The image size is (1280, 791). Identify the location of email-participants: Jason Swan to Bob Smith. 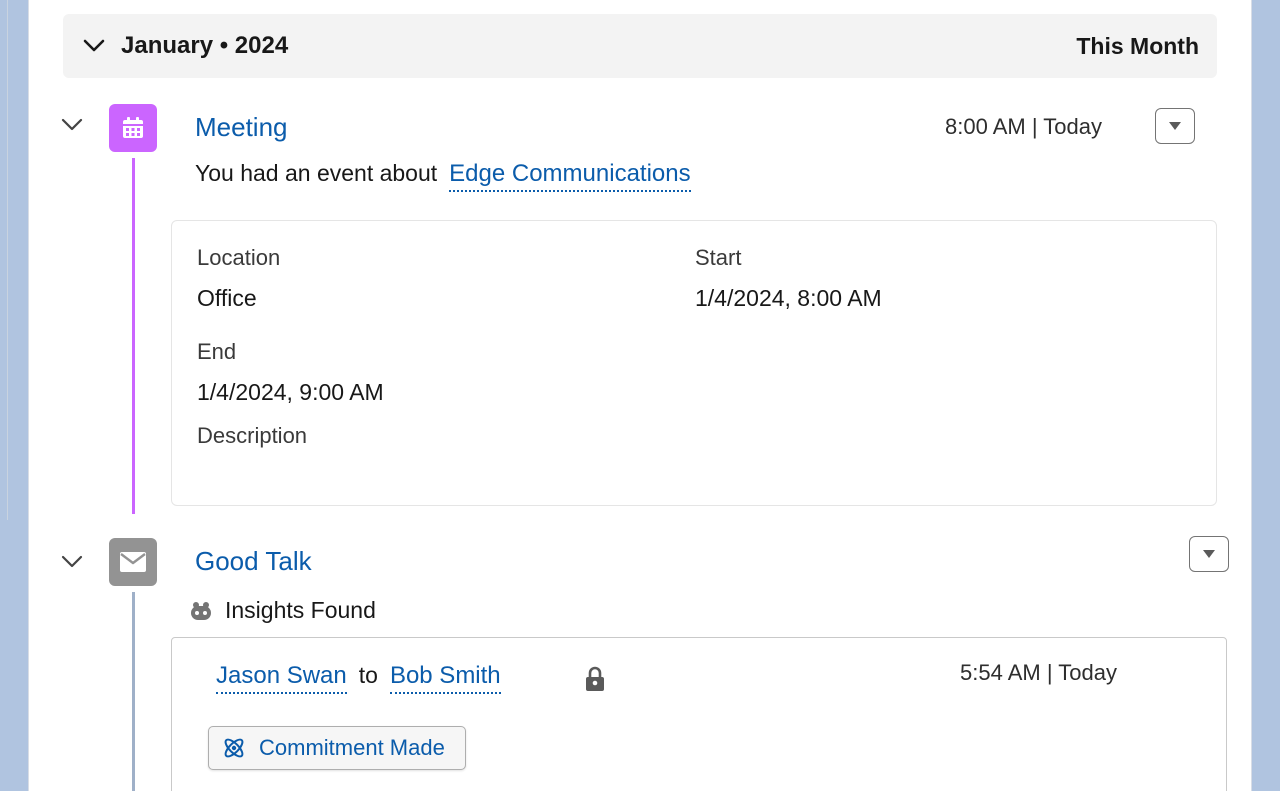
(358, 678).